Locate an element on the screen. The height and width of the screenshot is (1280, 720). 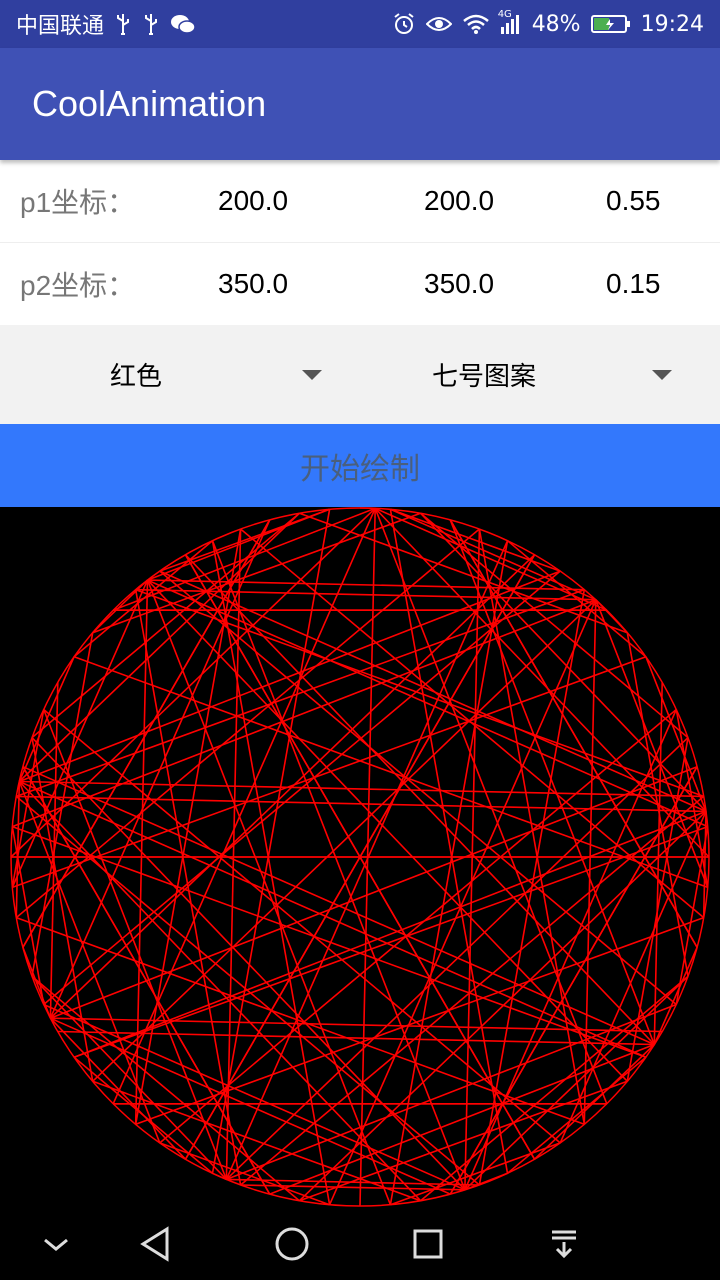
eye-icon is located at coordinates (438, 24).